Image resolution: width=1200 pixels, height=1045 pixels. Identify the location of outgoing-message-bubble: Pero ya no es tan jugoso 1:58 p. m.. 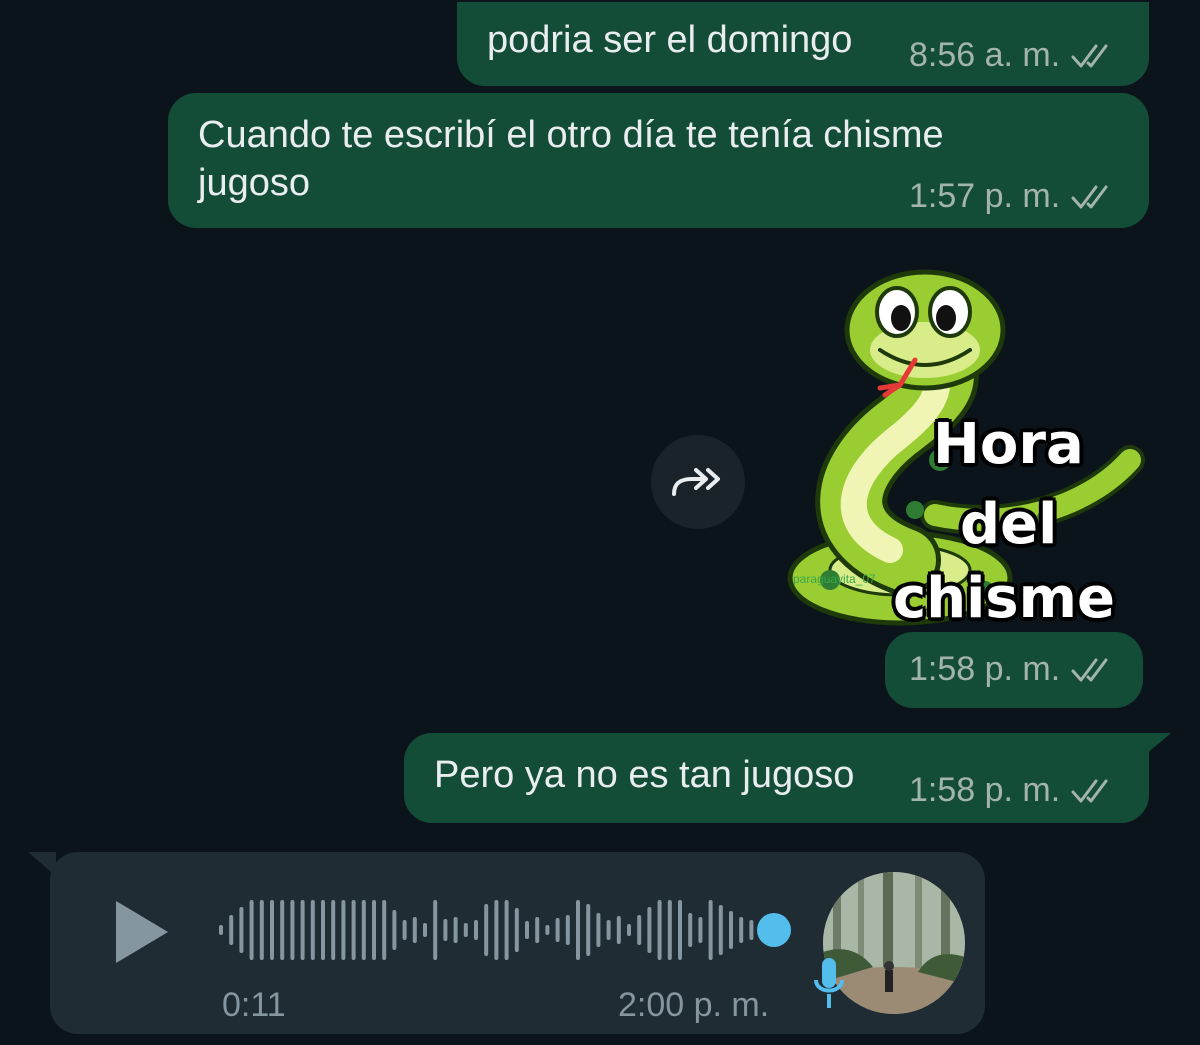
(776, 778).